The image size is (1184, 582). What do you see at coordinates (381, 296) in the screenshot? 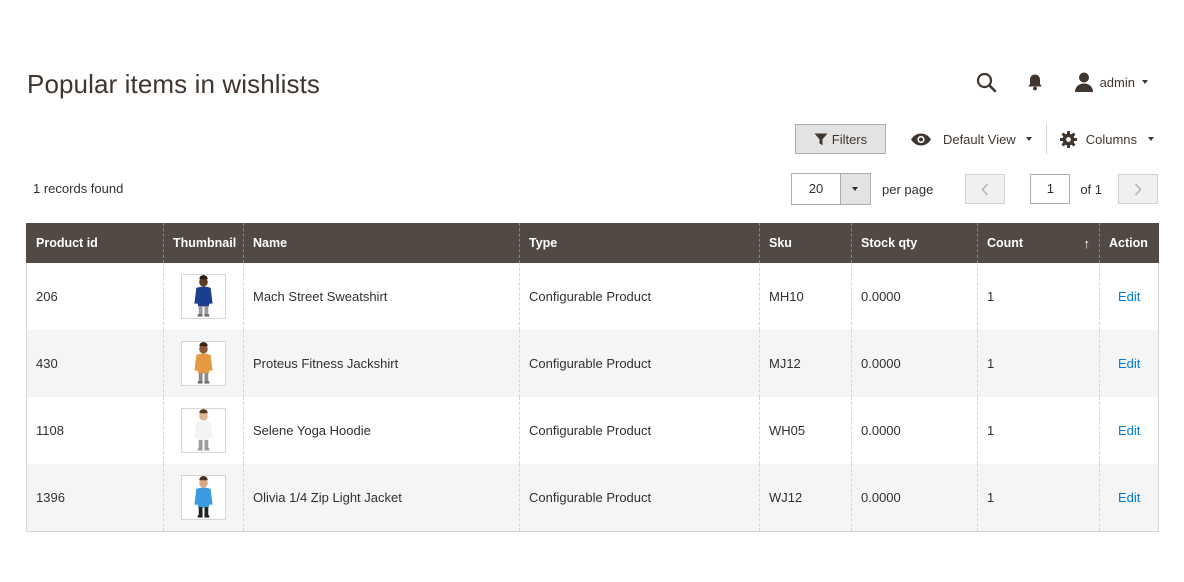
I see `cell-name: Mach Street Sweatshirt` at bounding box center [381, 296].